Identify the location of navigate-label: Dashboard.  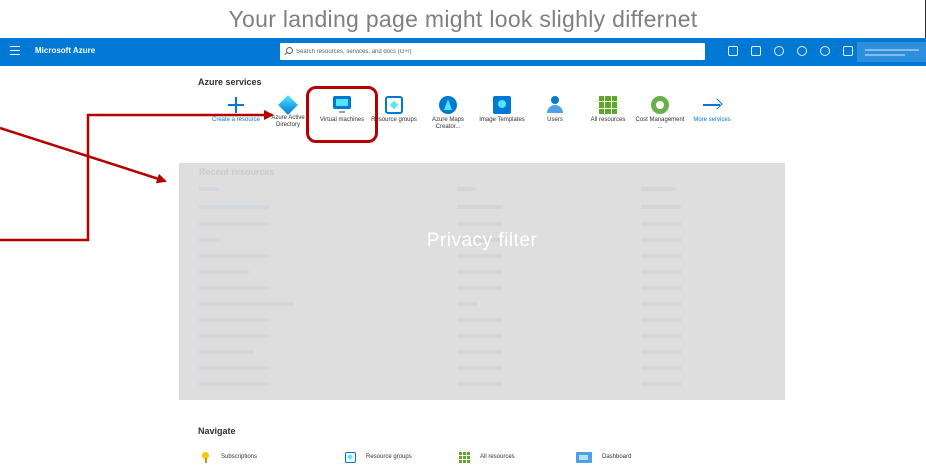
(617, 457).